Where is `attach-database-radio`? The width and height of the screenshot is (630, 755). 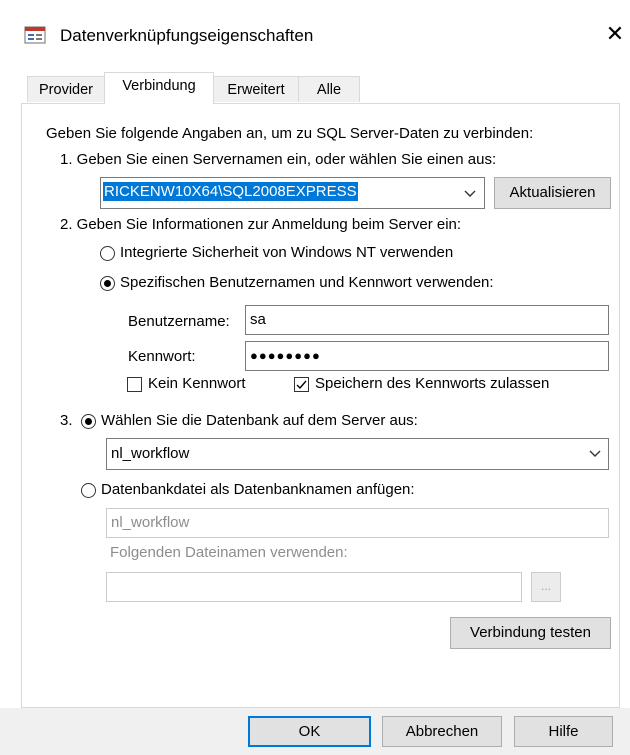 attach-database-radio is located at coordinates (88, 490).